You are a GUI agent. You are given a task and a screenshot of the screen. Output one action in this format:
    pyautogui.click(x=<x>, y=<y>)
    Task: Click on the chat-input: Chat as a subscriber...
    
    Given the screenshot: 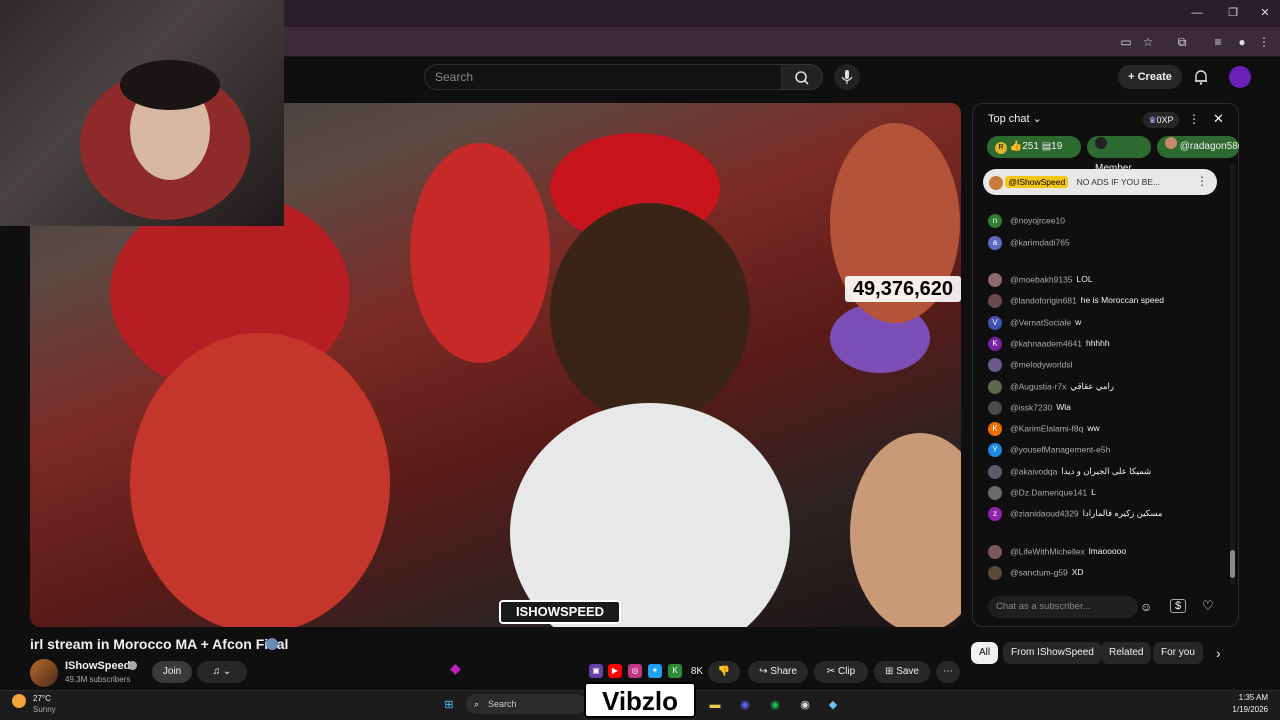 What is the action you would take?
    pyautogui.click(x=1063, y=607)
    